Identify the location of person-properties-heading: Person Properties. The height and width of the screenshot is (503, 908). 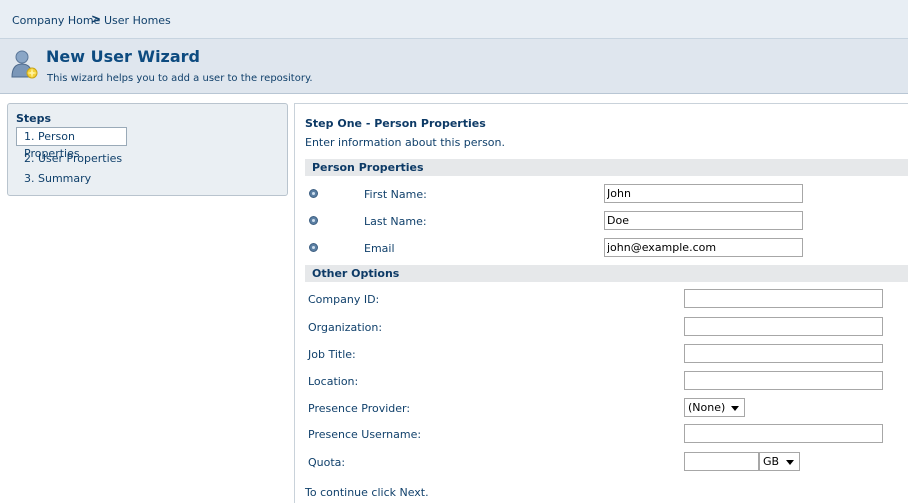
(368, 167).